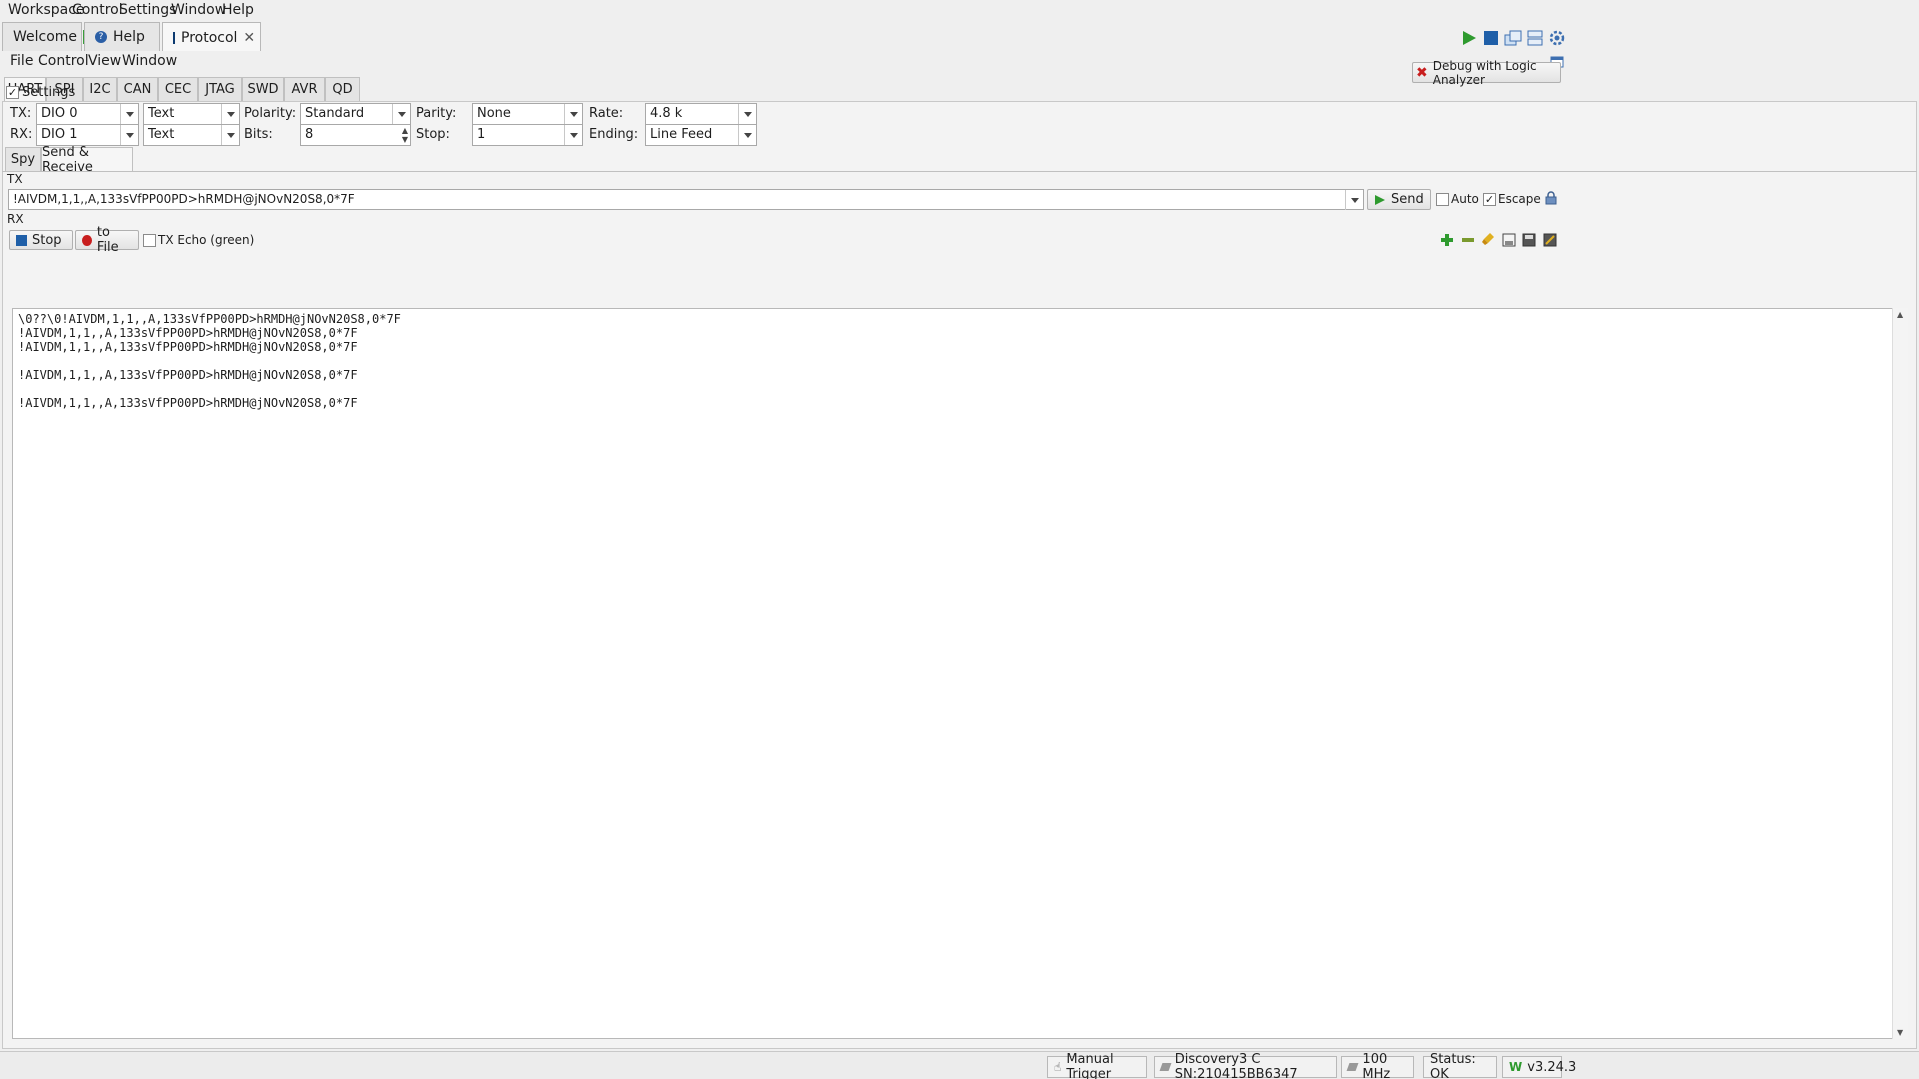 The height and width of the screenshot is (1079, 1919). What do you see at coordinates (1453, 1065) in the screenshot?
I see `status-label: Status: OK` at bounding box center [1453, 1065].